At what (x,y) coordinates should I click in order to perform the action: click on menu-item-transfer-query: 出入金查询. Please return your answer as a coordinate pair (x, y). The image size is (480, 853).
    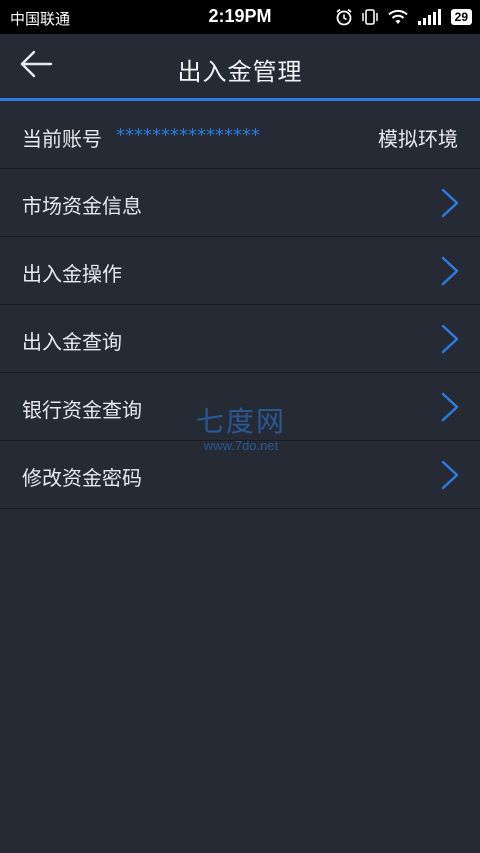
    Looking at the image, I should click on (240, 339).